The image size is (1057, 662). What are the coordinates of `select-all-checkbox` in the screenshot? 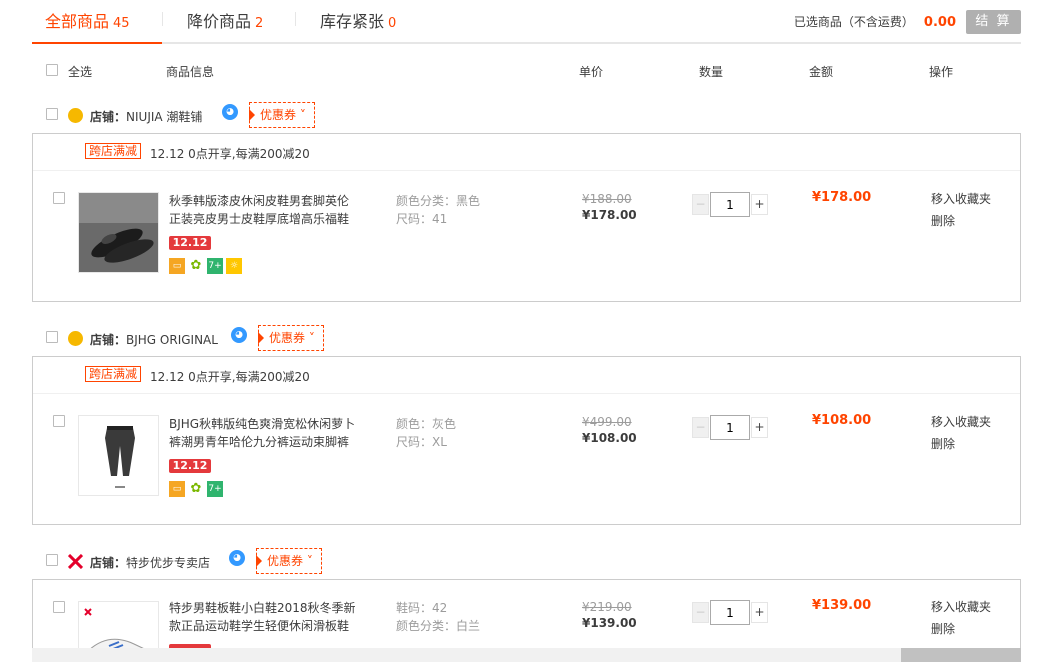 It's located at (52, 70).